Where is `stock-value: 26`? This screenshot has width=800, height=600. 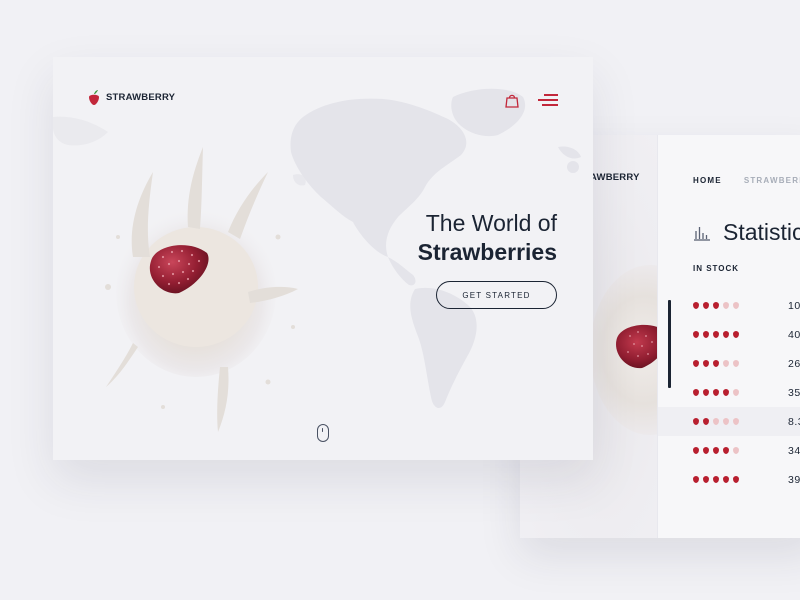
stock-value: 26 is located at coordinates (794, 363).